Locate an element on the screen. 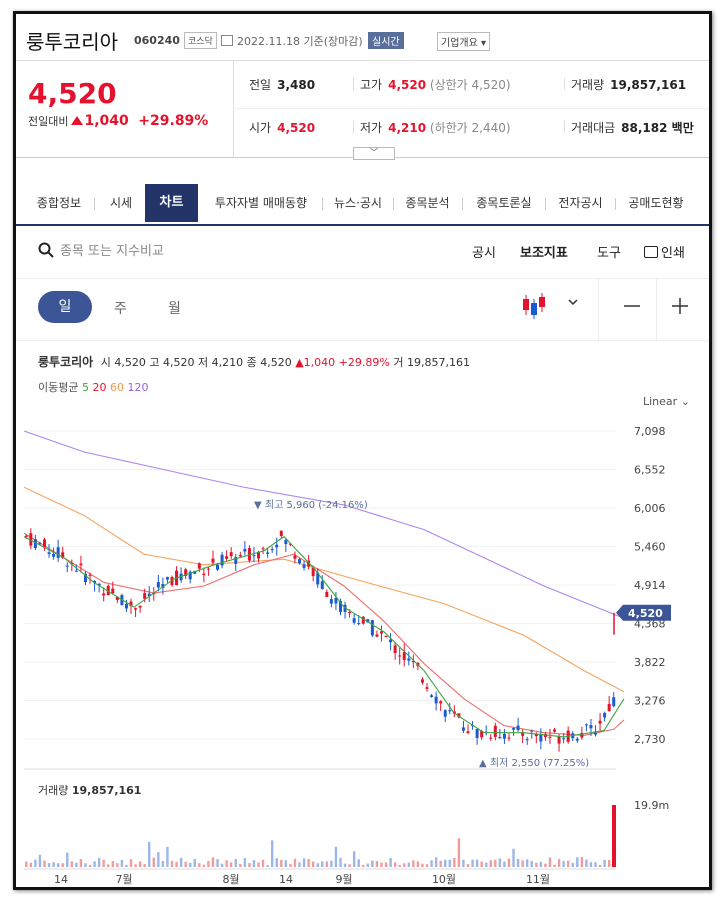 The width and height of the screenshot is (725, 901). y-tick-label: 6,006 is located at coordinates (650, 508).